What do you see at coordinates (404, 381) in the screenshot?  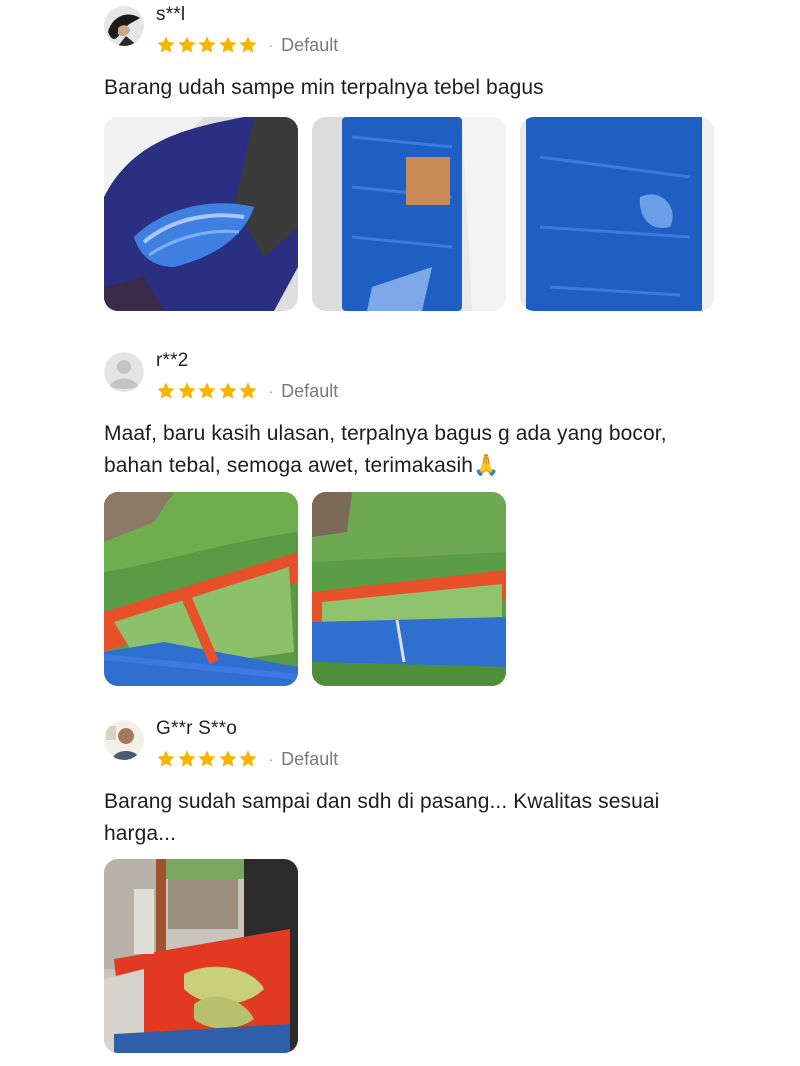 I see `review-header: r**2 · Default` at bounding box center [404, 381].